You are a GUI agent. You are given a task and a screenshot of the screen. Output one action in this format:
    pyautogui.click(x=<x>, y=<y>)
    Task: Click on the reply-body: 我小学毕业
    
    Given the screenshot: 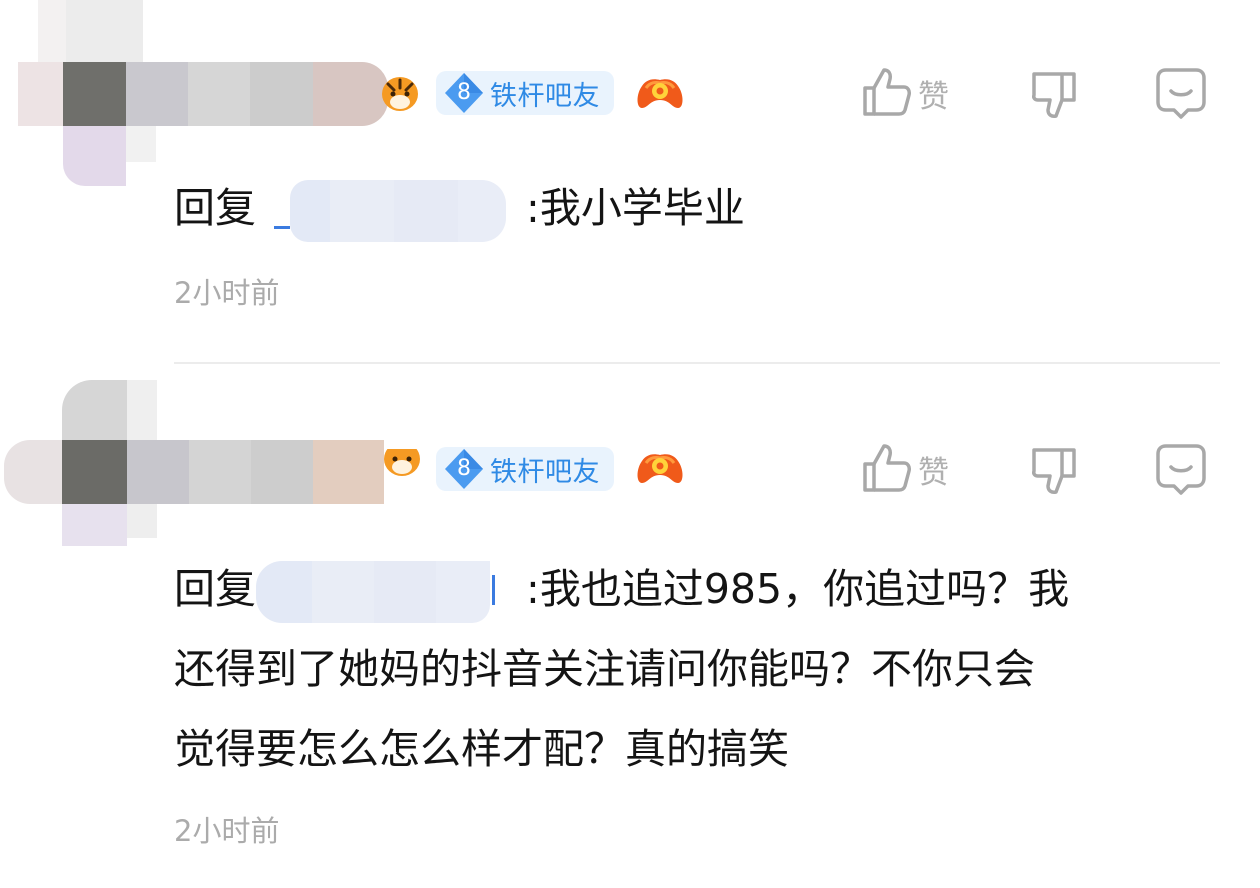 What is the action you would take?
    pyautogui.click(x=642, y=208)
    